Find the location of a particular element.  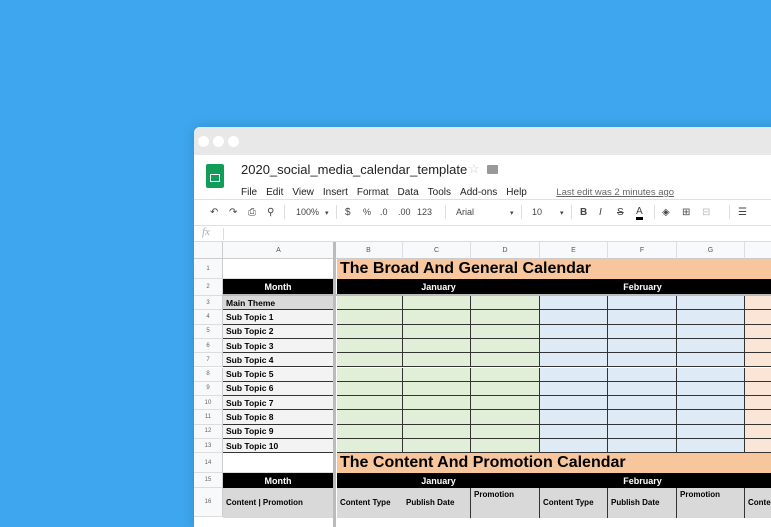

column-header-A: A is located at coordinates (279, 250).